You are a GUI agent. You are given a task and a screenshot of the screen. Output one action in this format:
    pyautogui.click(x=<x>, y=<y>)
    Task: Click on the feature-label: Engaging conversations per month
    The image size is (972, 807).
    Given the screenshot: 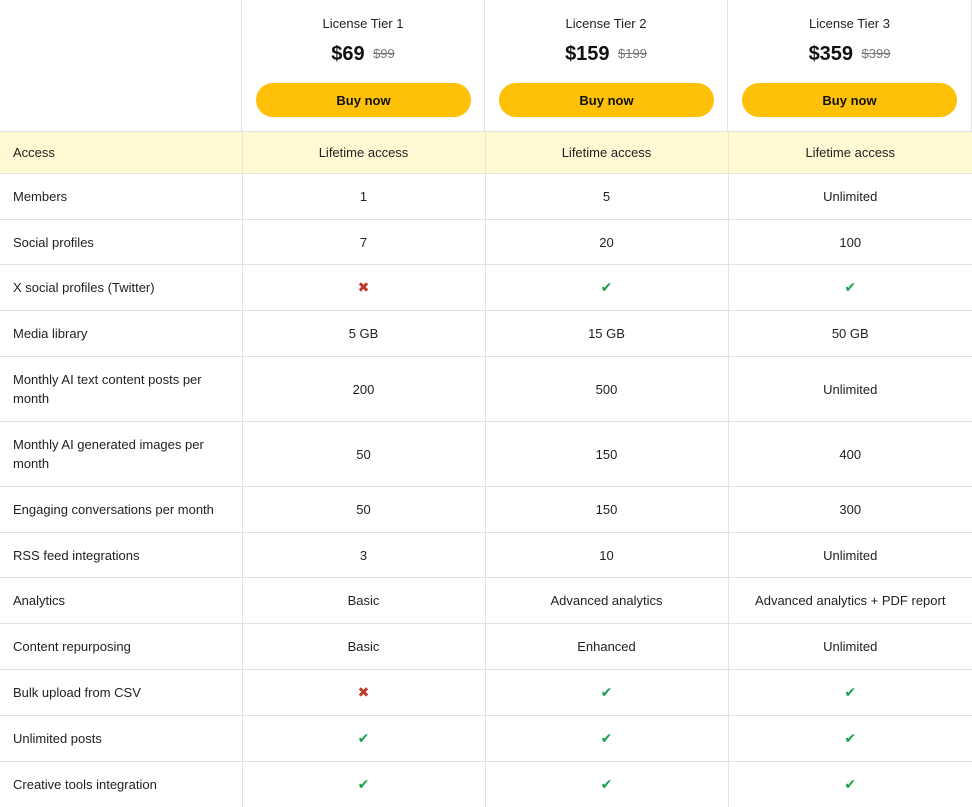 What is the action you would take?
    pyautogui.click(x=121, y=509)
    